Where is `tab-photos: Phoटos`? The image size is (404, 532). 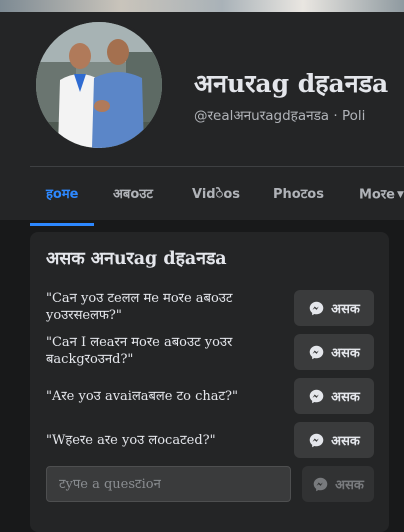 tab-photos: Phoटos is located at coordinates (298, 199).